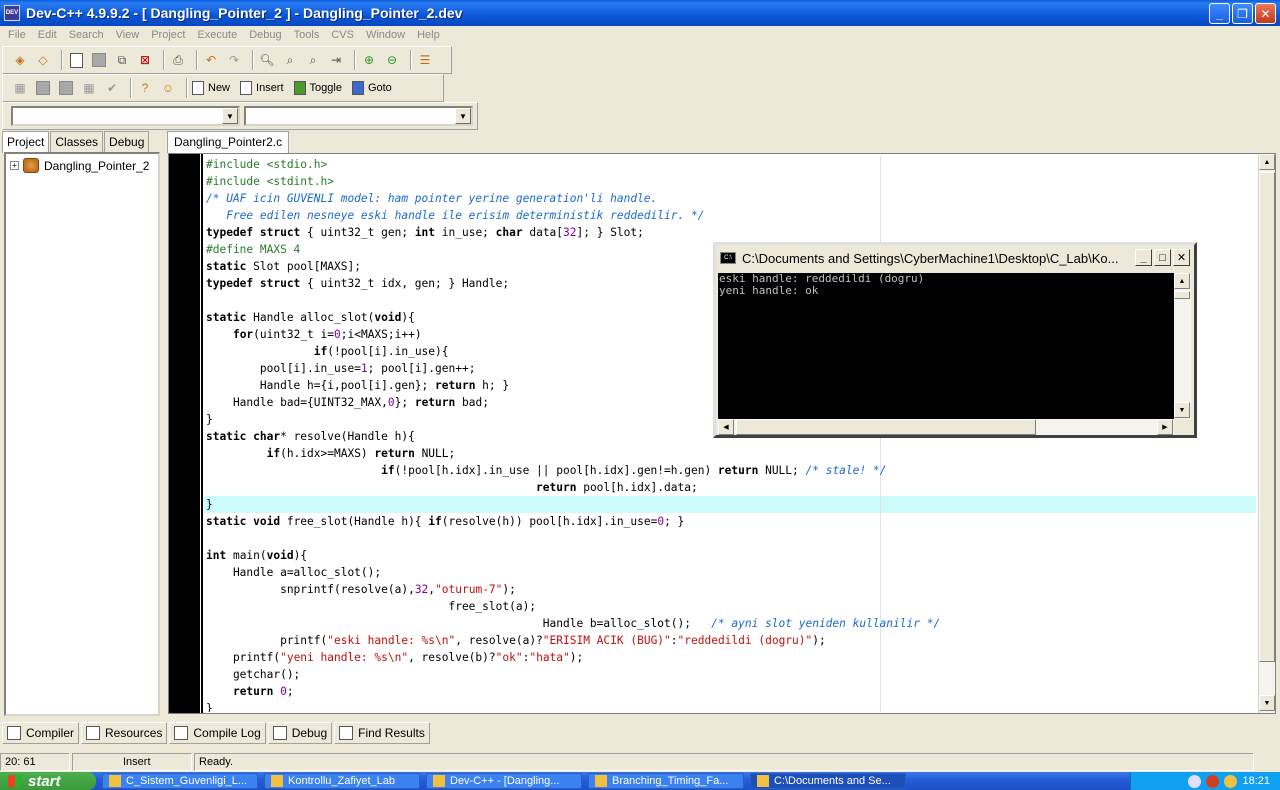  I want to click on start-button: start, so click(48, 781).